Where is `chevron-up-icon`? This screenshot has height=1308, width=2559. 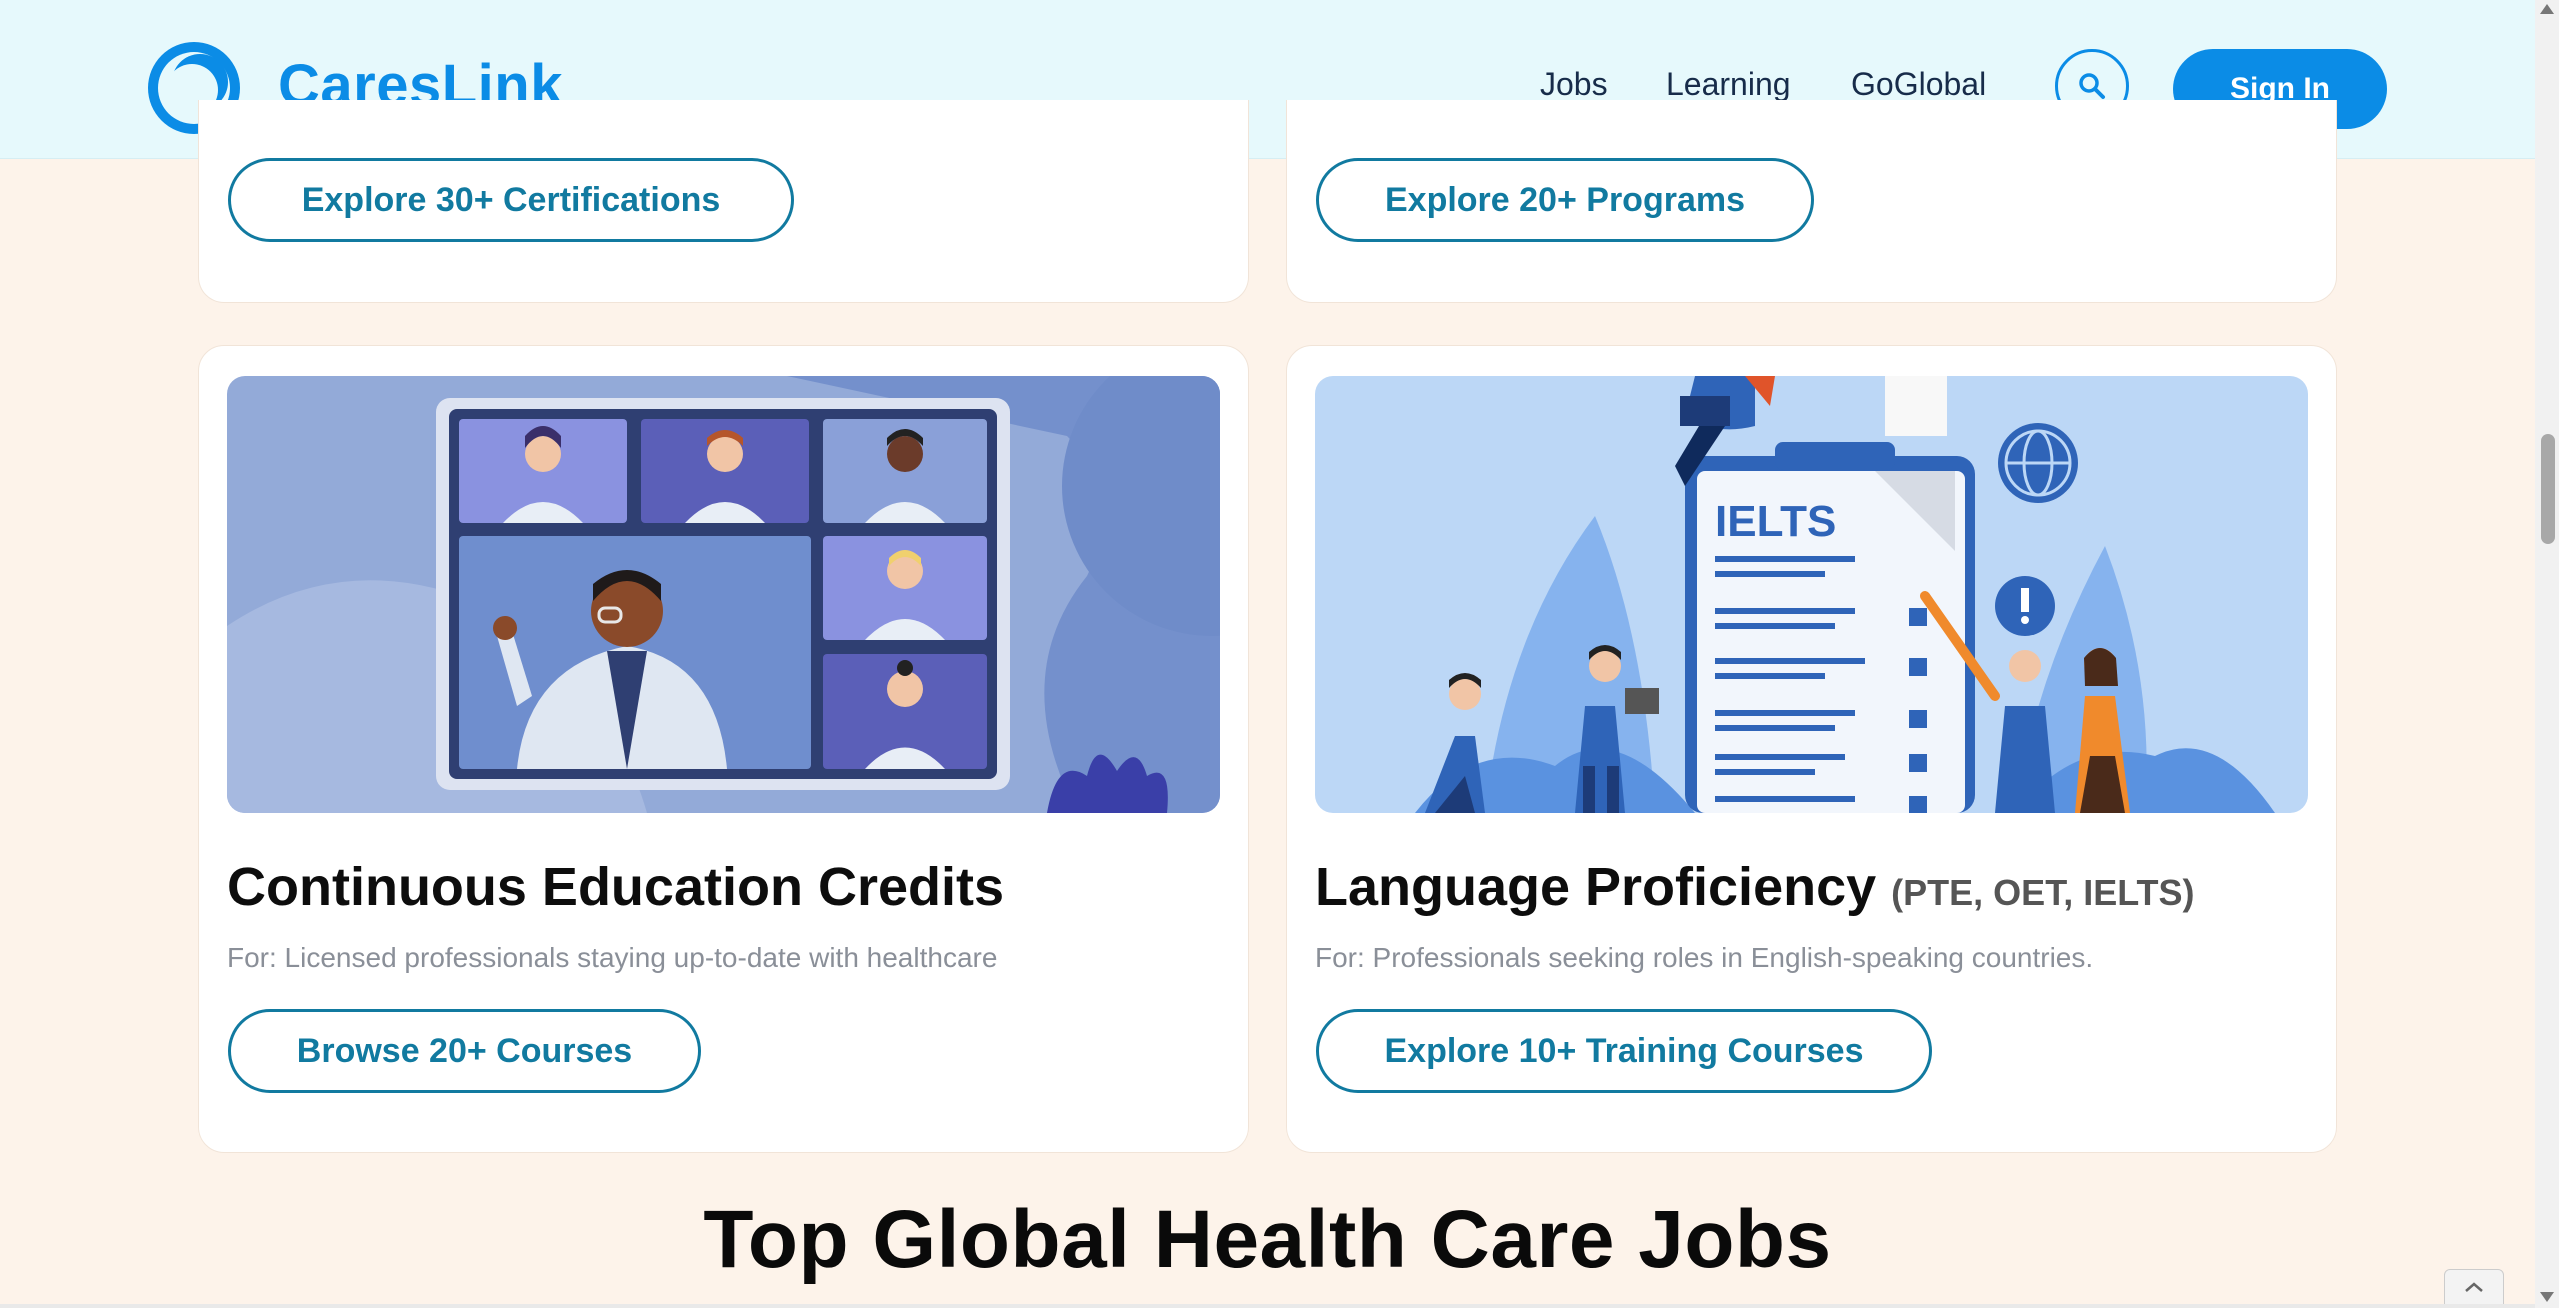
chevron-up-icon is located at coordinates (2474, 1287).